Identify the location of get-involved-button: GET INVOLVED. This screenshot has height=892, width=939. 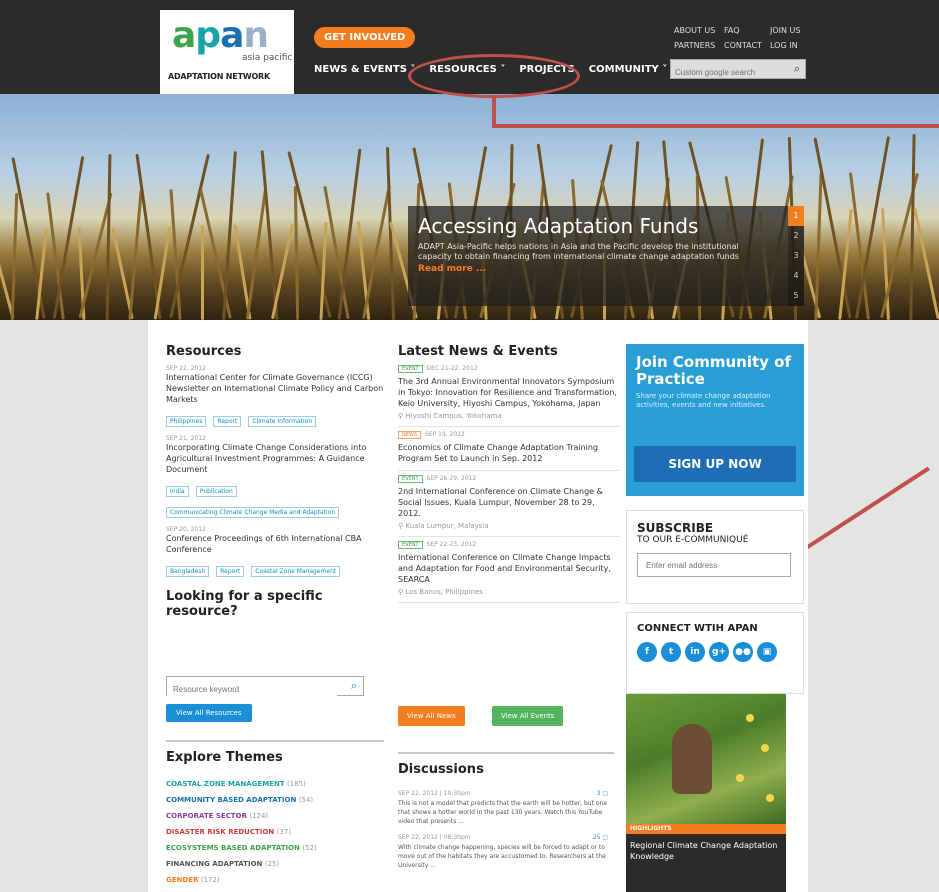
(365, 37).